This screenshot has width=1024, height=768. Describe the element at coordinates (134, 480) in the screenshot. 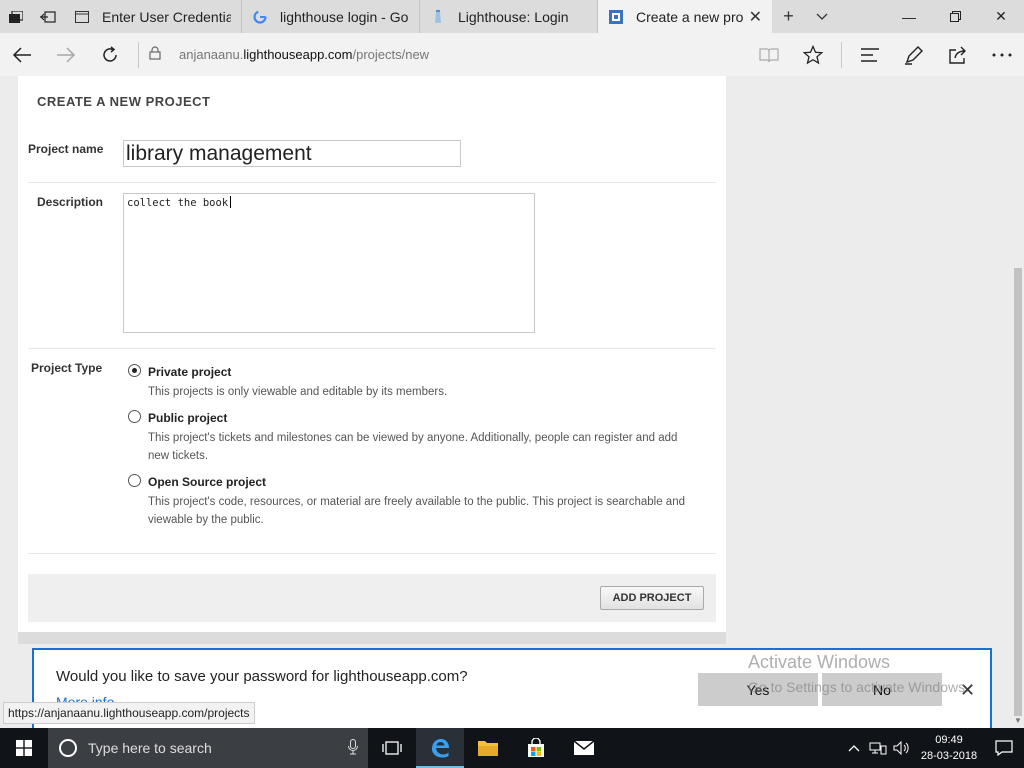

I see `open-source-project-radio` at that location.